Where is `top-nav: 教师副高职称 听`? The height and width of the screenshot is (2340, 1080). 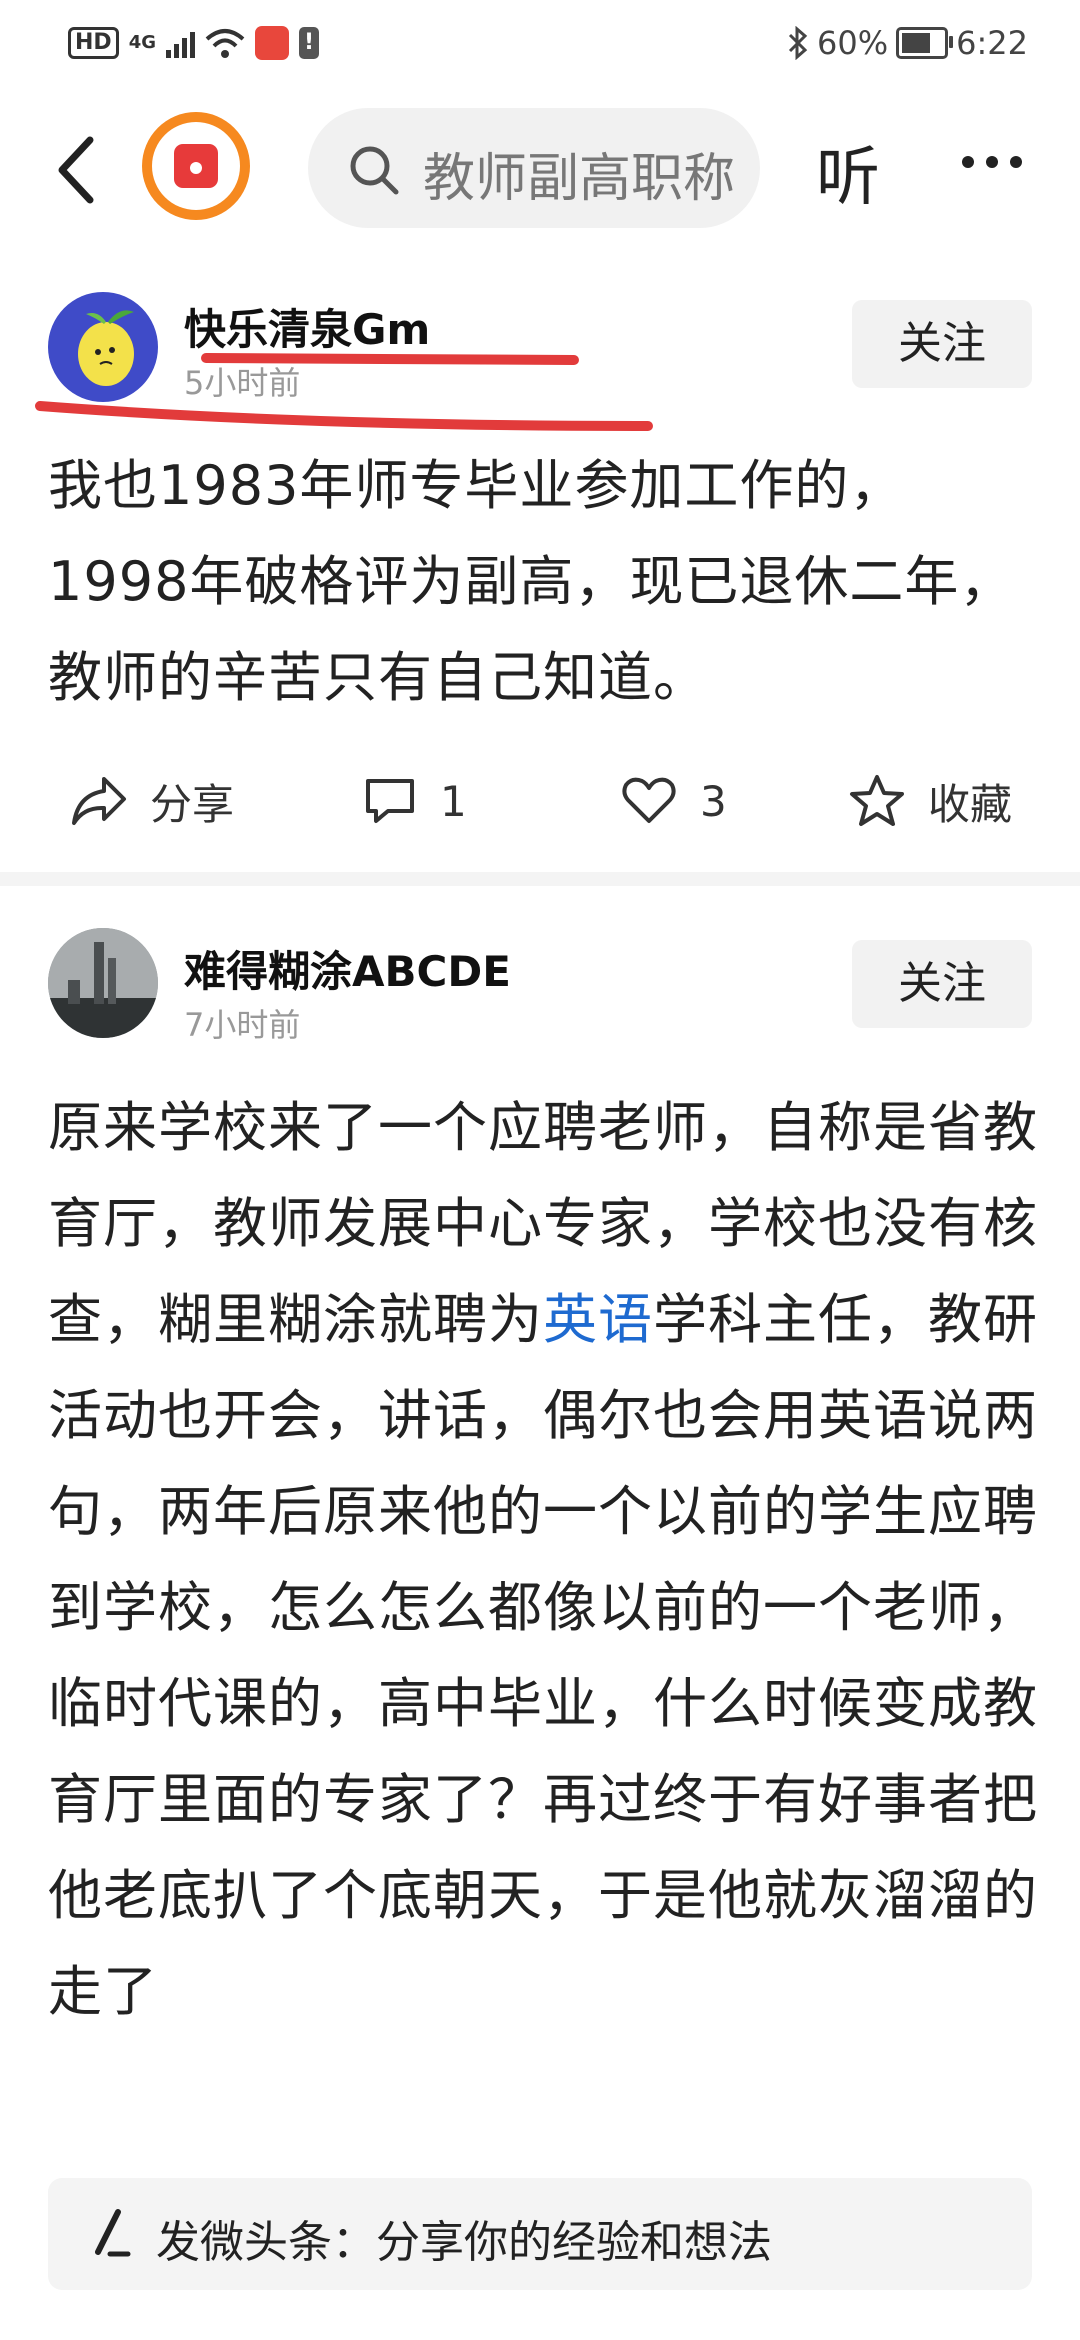 top-nav: 教师副高职称 听 is located at coordinates (540, 170).